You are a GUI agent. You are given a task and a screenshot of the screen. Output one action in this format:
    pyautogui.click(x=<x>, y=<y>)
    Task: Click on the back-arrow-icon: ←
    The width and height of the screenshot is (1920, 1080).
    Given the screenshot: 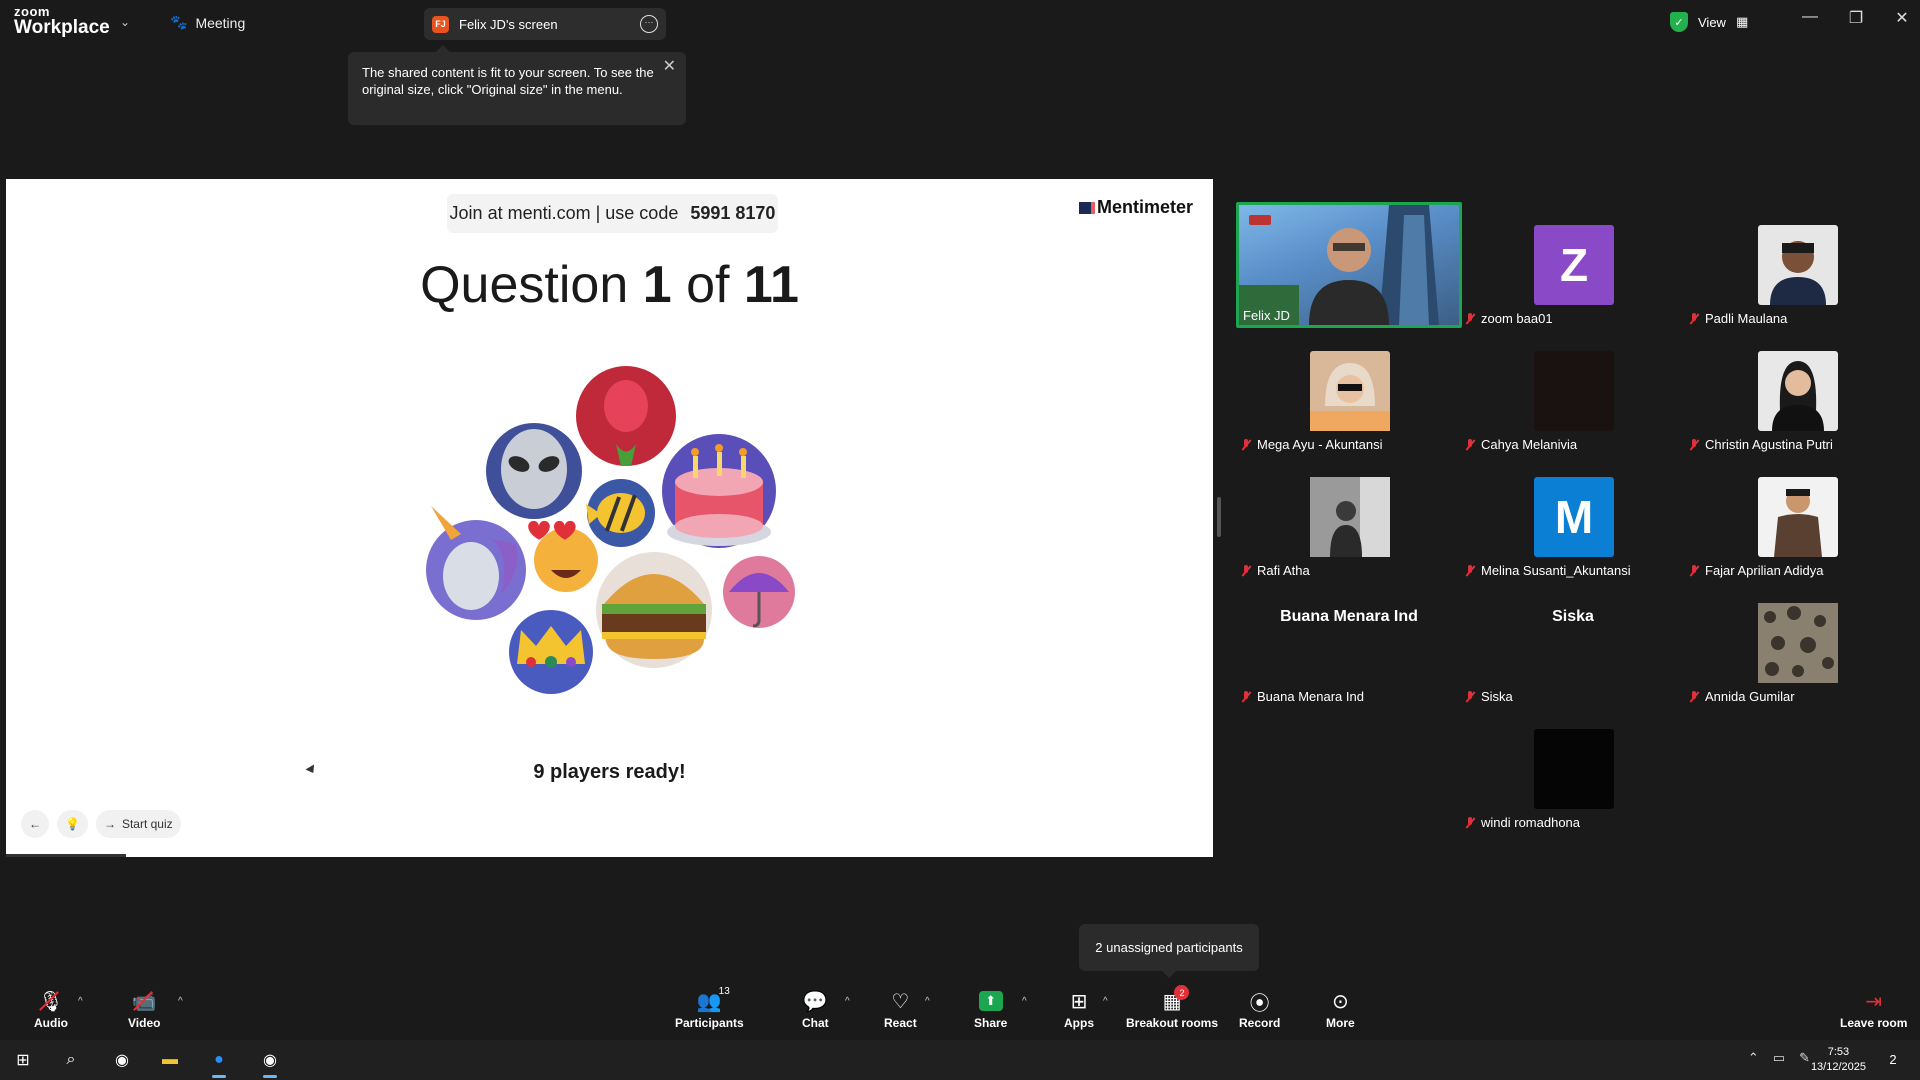 What is the action you would take?
    pyautogui.click(x=35, y=824)
    